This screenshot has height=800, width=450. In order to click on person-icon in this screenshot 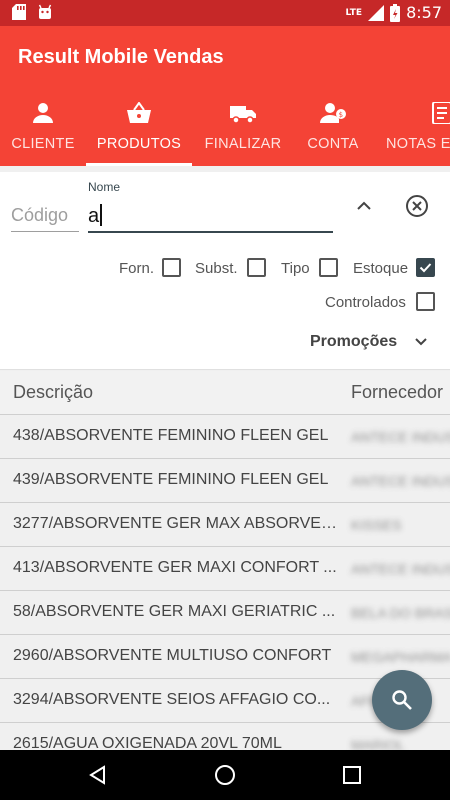, I will do `click(43, 113)`.